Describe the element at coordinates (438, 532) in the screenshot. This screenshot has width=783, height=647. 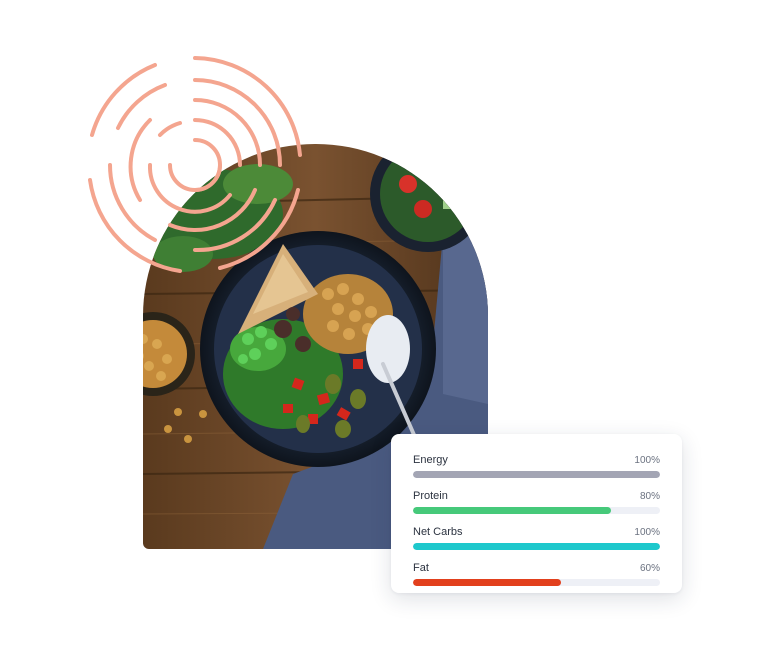
I see `nutrient-label: Net Carbs` at that location.